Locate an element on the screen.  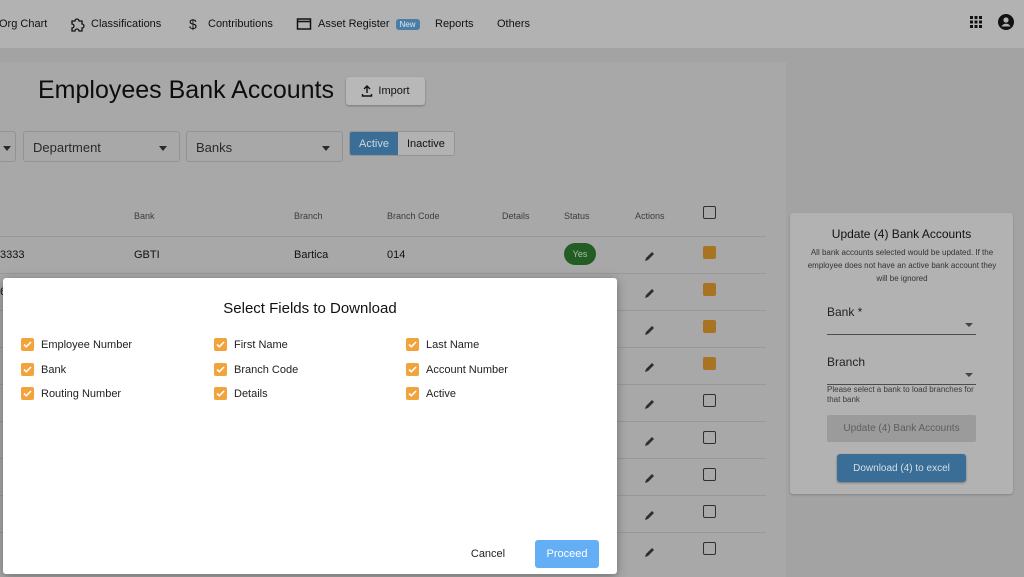
field-option-account-number: Account Number is located at coordinates (457, 369).